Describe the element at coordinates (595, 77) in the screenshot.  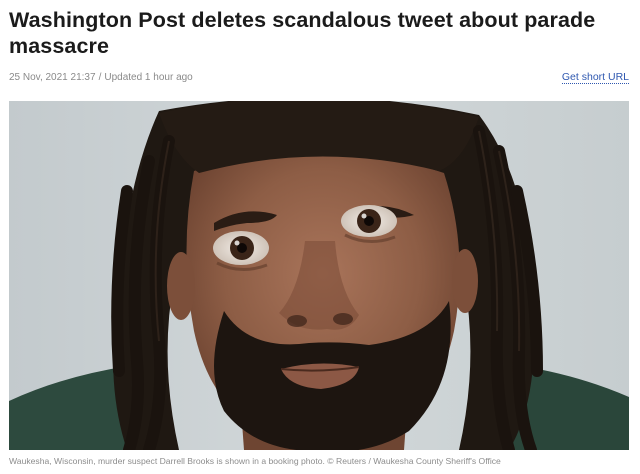
I see `get-short-url-link: Get short URL` at that location.